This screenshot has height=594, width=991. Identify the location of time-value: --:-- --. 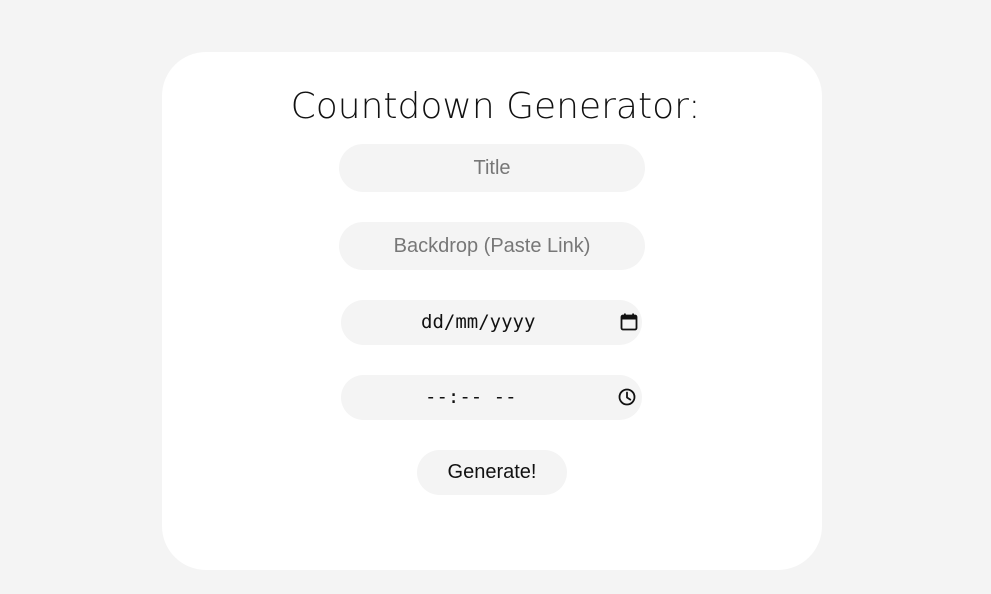
(471, 397).